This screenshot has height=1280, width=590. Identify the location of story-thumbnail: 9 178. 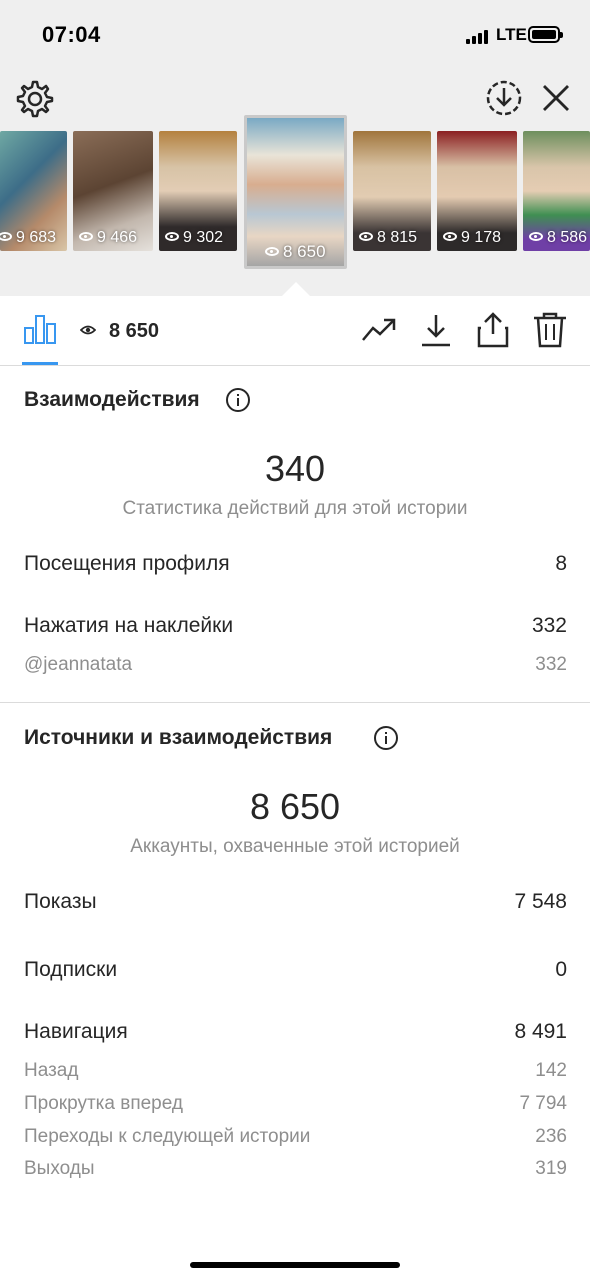
(477, 191).